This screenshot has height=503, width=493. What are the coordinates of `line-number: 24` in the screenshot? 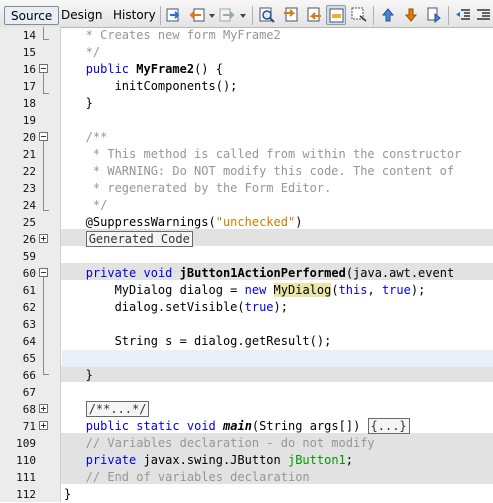 It's located at (29, 205).